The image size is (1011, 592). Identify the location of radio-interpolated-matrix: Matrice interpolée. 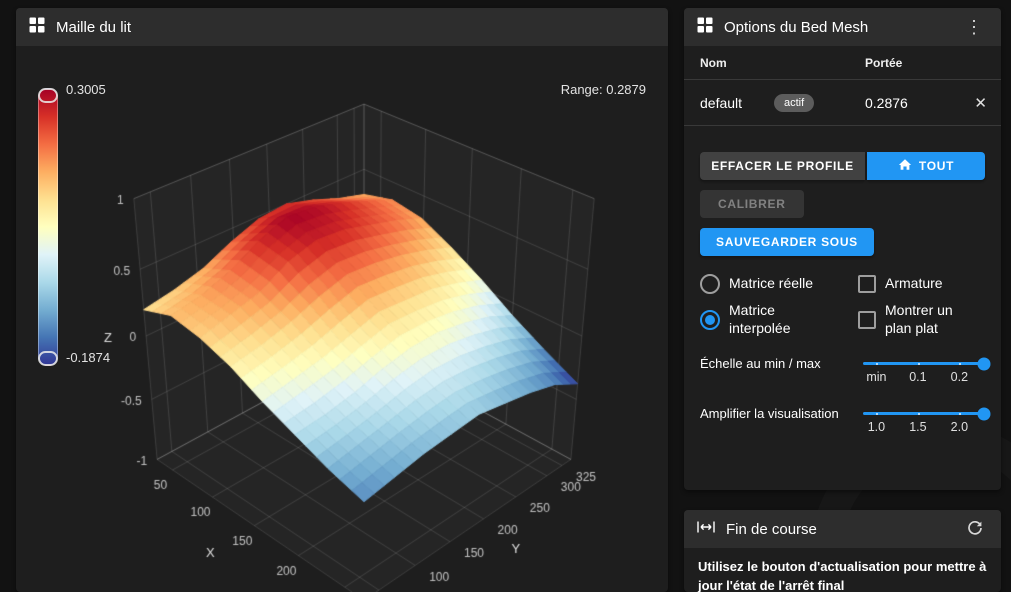
(779, 319).